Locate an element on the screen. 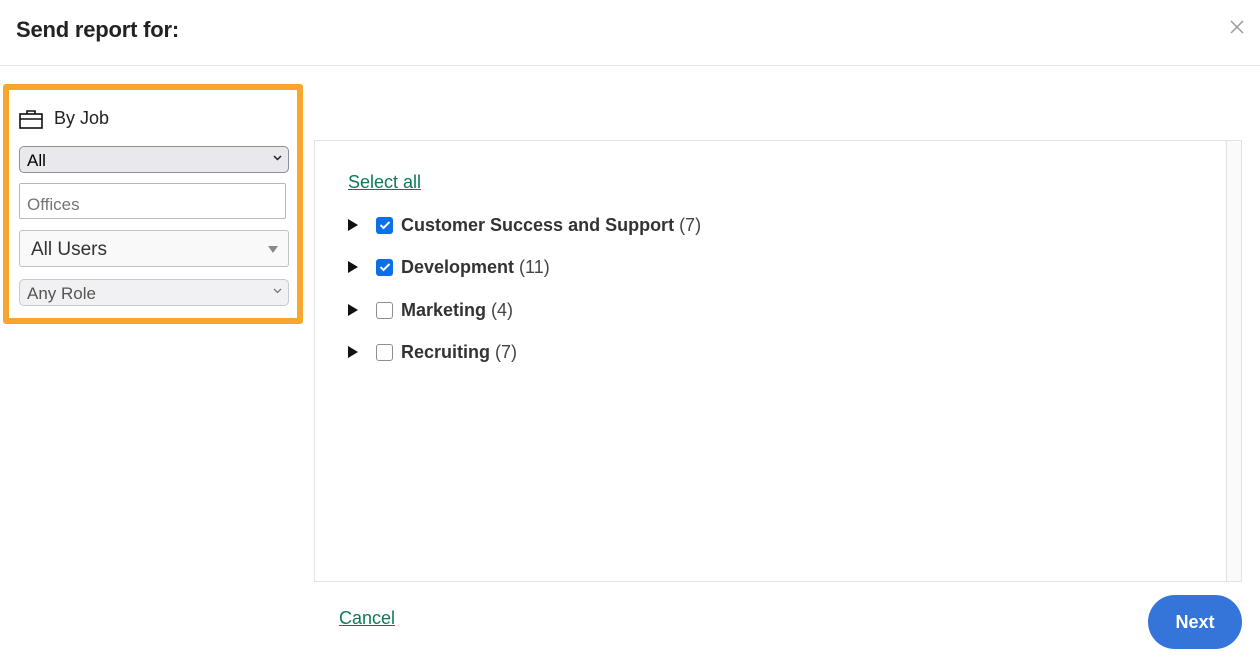 This screenshot has width=1260, height=658. department-name: Marketing is located at coordinates (444, 309).